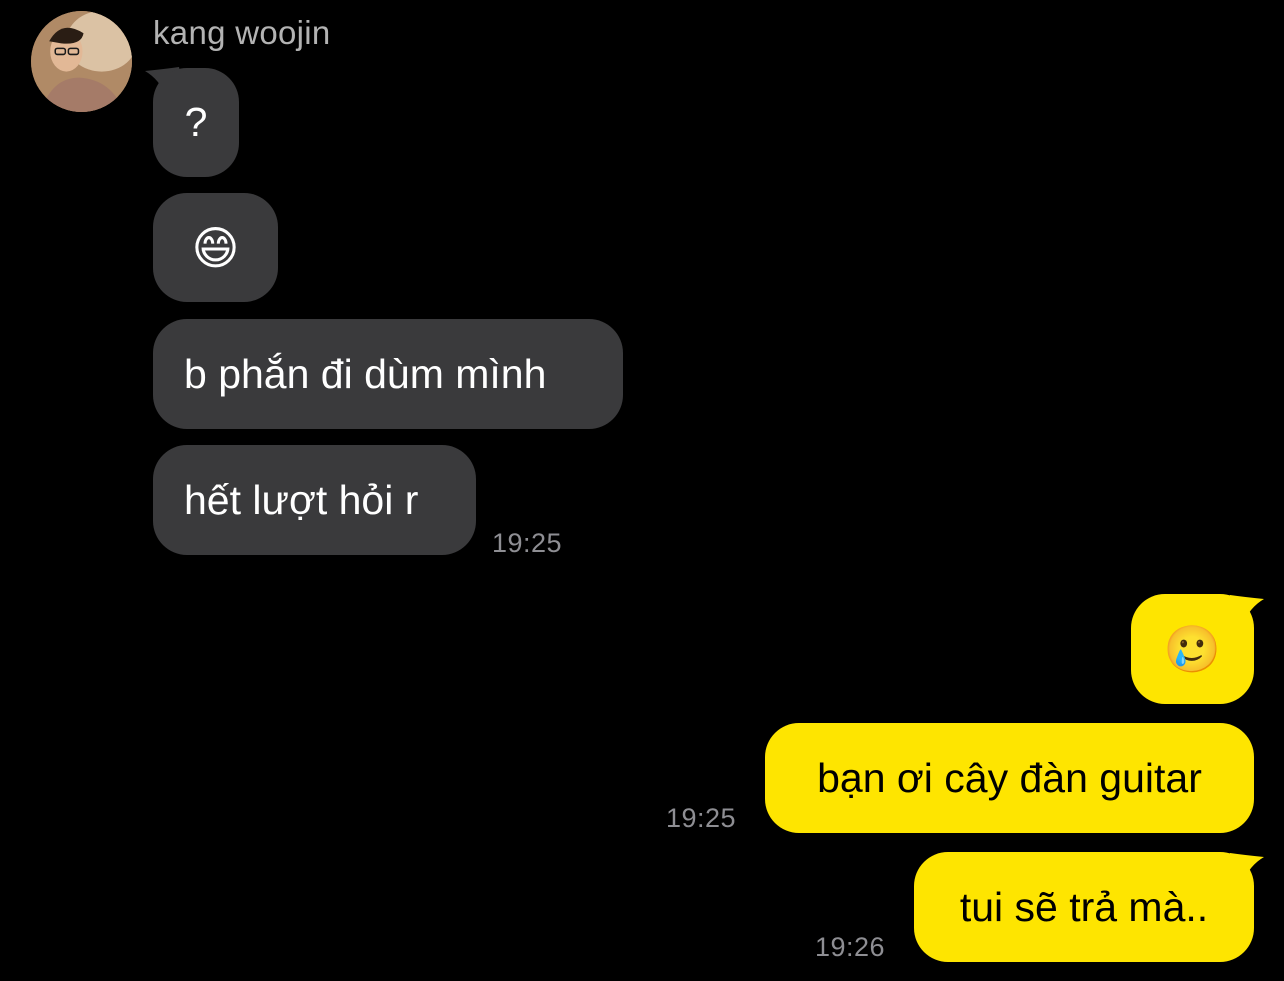 This screenshot has height=981, width=1284. I want to click on avatar, so click(81, 61).